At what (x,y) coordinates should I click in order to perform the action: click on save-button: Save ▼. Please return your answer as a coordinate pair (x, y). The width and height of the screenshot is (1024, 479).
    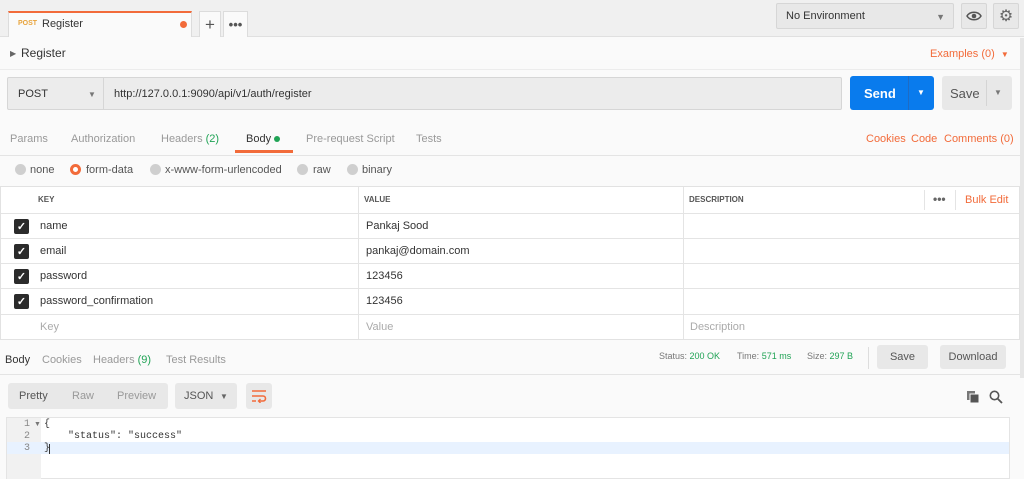
    Looking at the image, I should click on (977, 93).